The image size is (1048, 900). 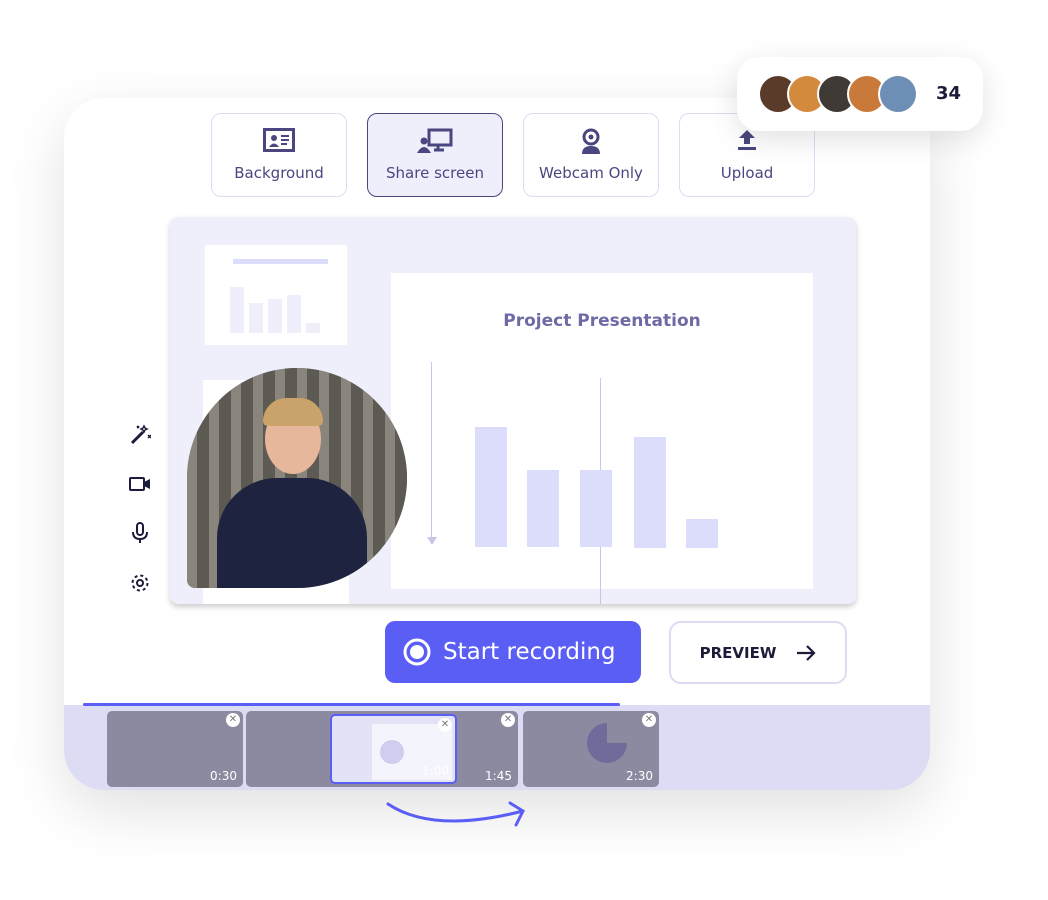 What do you see at coordinates (738, 652) in the screenshot?
I see `preview-label: PREVIEW` at bounding box center [738, 652].